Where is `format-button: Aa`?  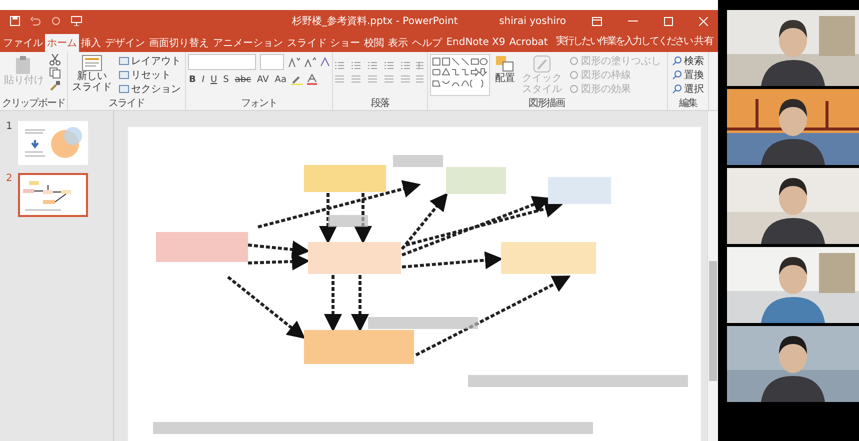
format-button: Aa is located at coordinates (281, 79).